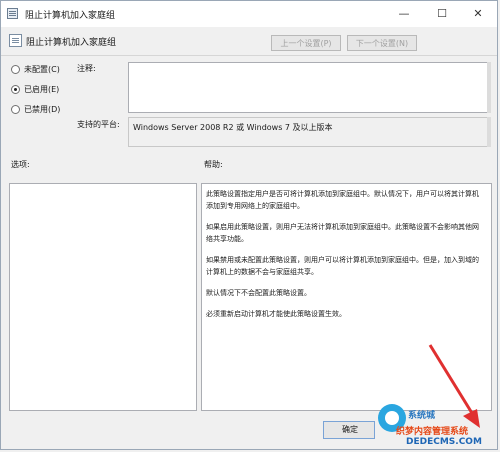 The height and width of the screenshot is (452, 500). Describe the element at coordinates (42, 109) in the screenshot. I see `radio-label: 已禁用(D)` at that location.